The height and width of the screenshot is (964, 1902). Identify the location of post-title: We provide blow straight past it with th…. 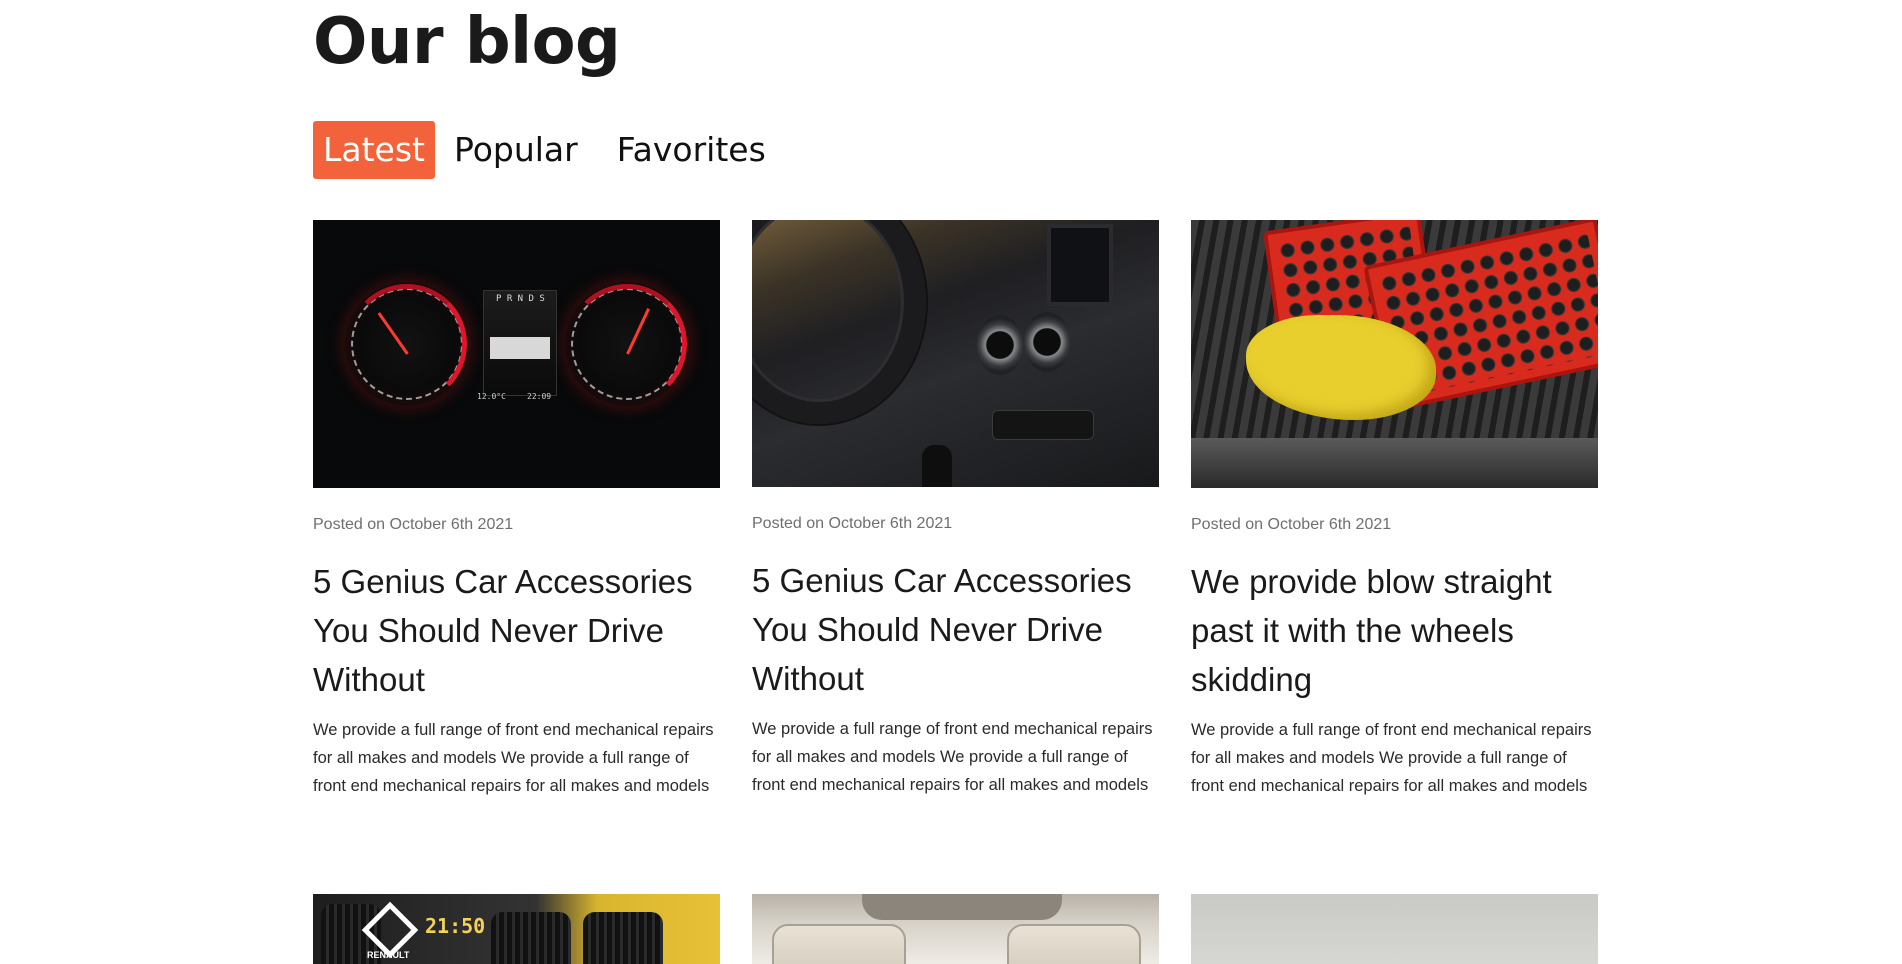
(1394, 630).